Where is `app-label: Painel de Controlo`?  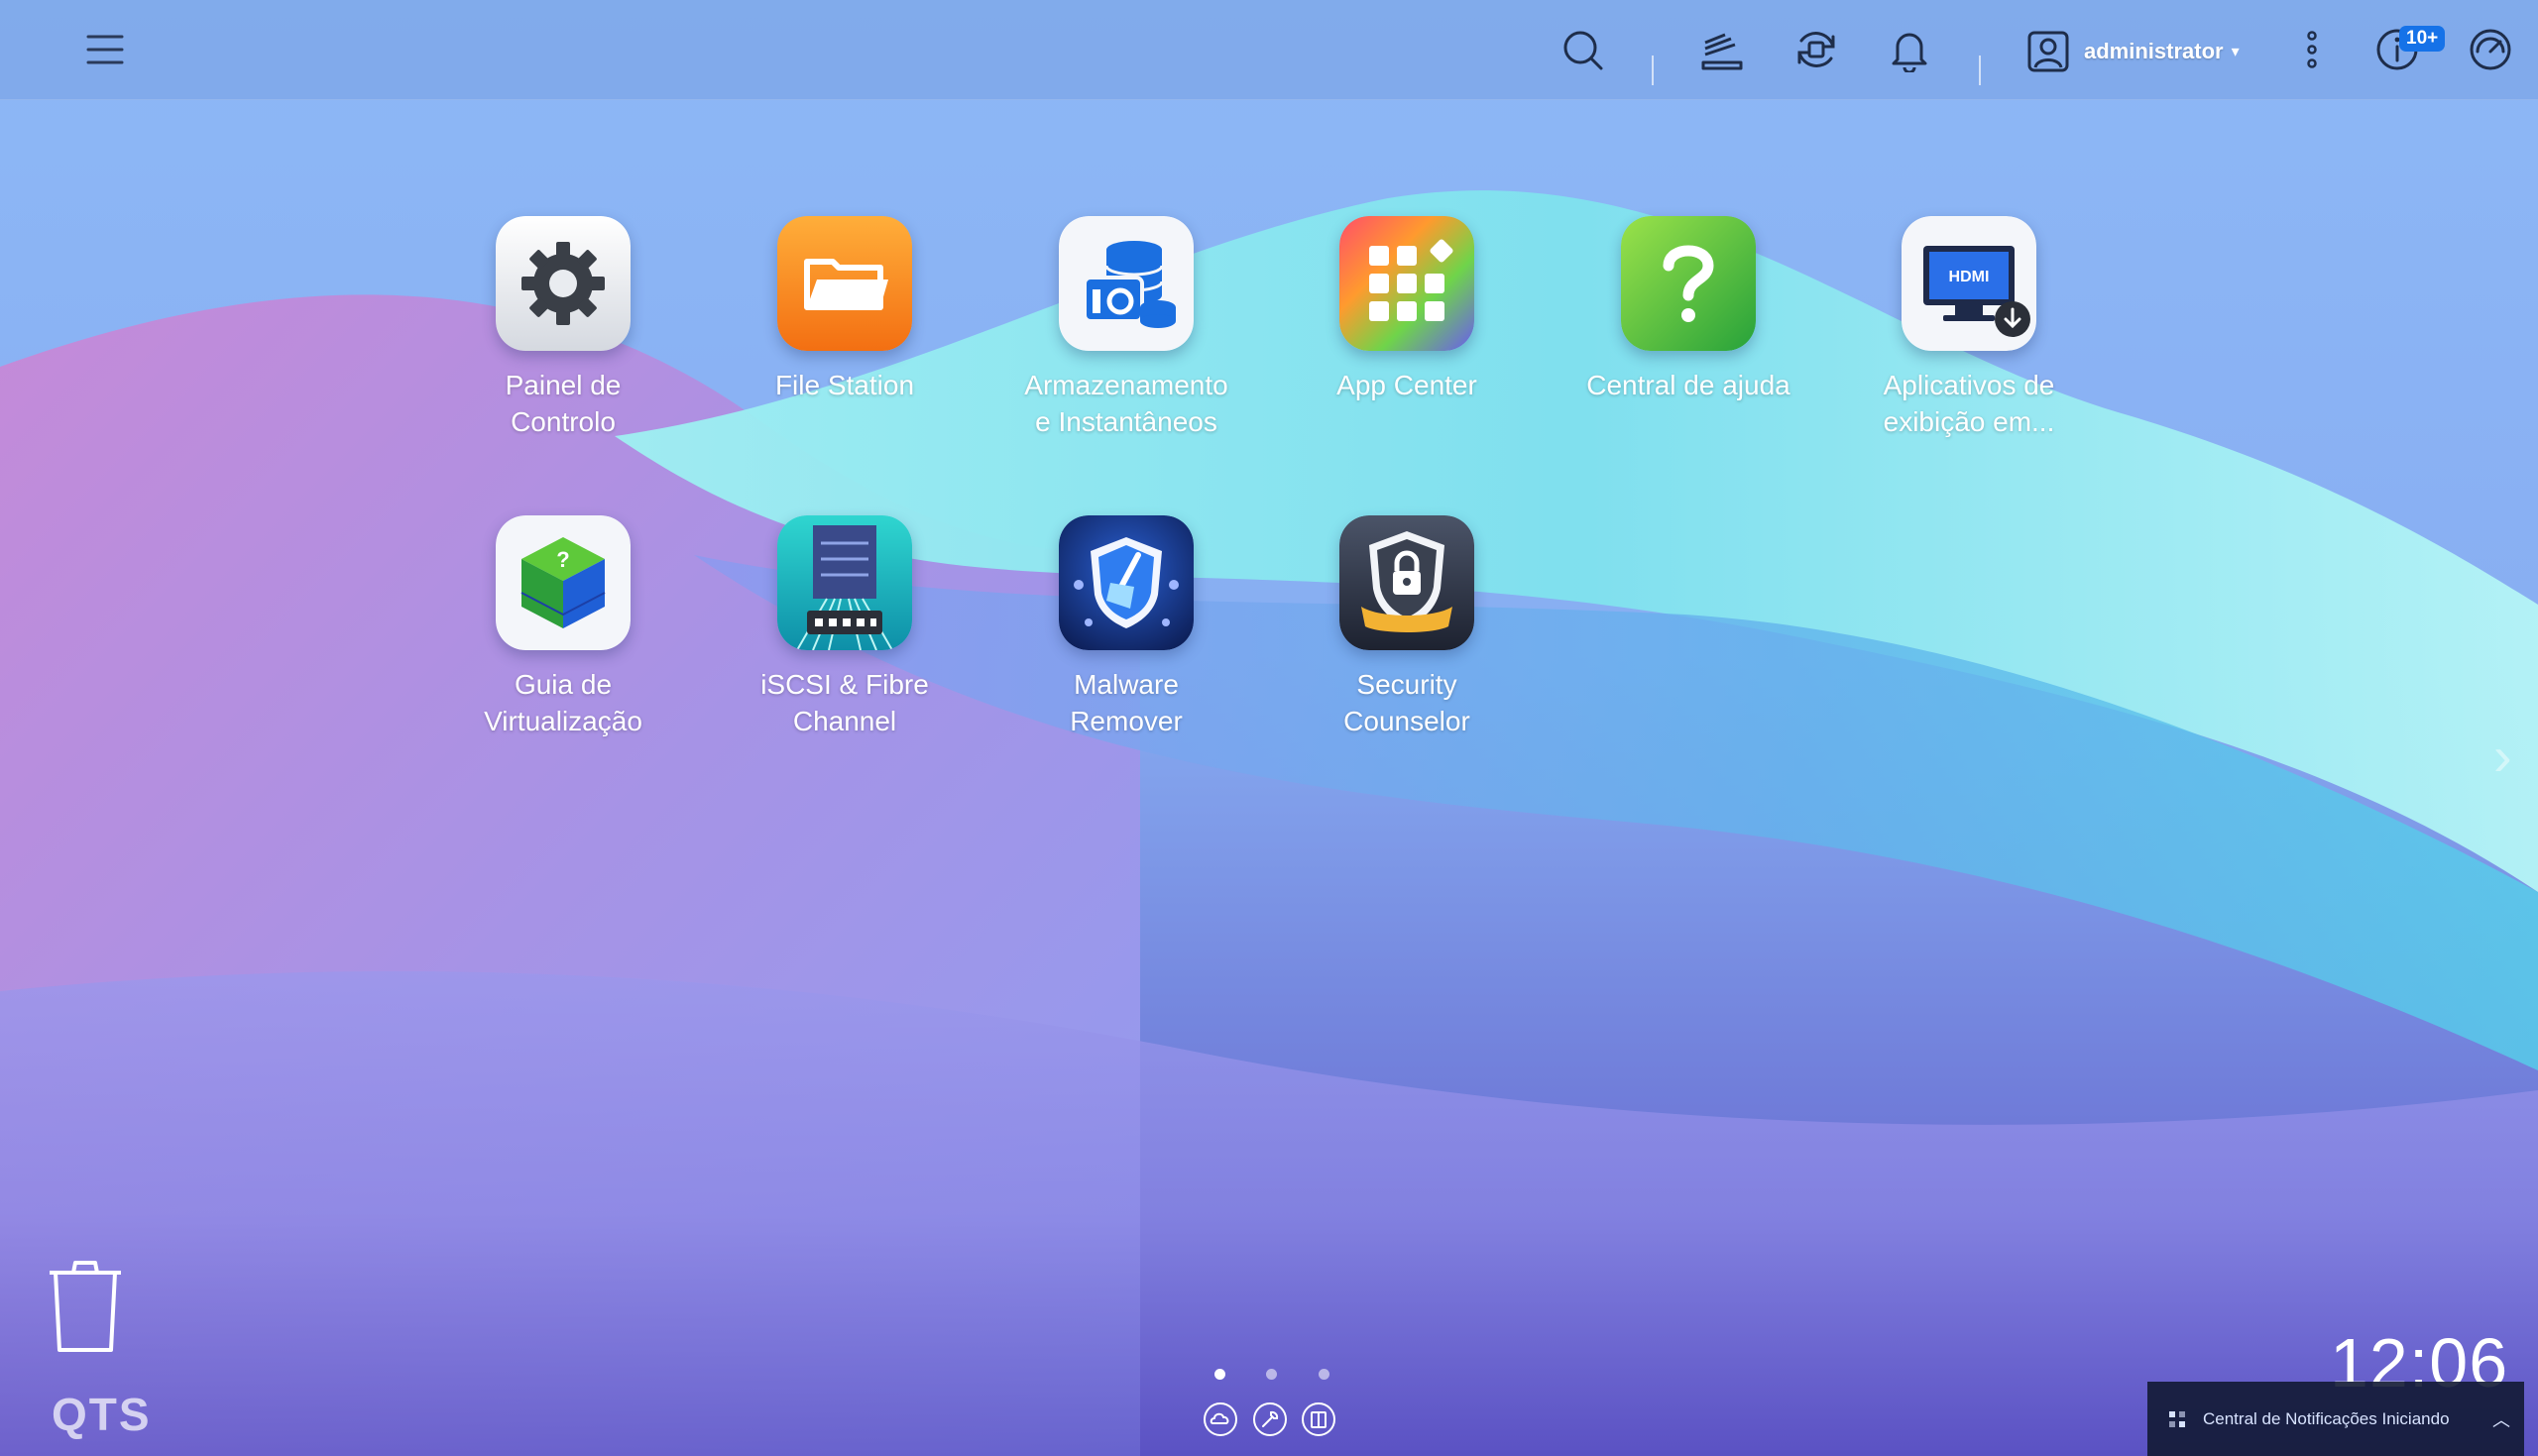
app-label: Painel de Controlo is located at coordinates (563, 403).